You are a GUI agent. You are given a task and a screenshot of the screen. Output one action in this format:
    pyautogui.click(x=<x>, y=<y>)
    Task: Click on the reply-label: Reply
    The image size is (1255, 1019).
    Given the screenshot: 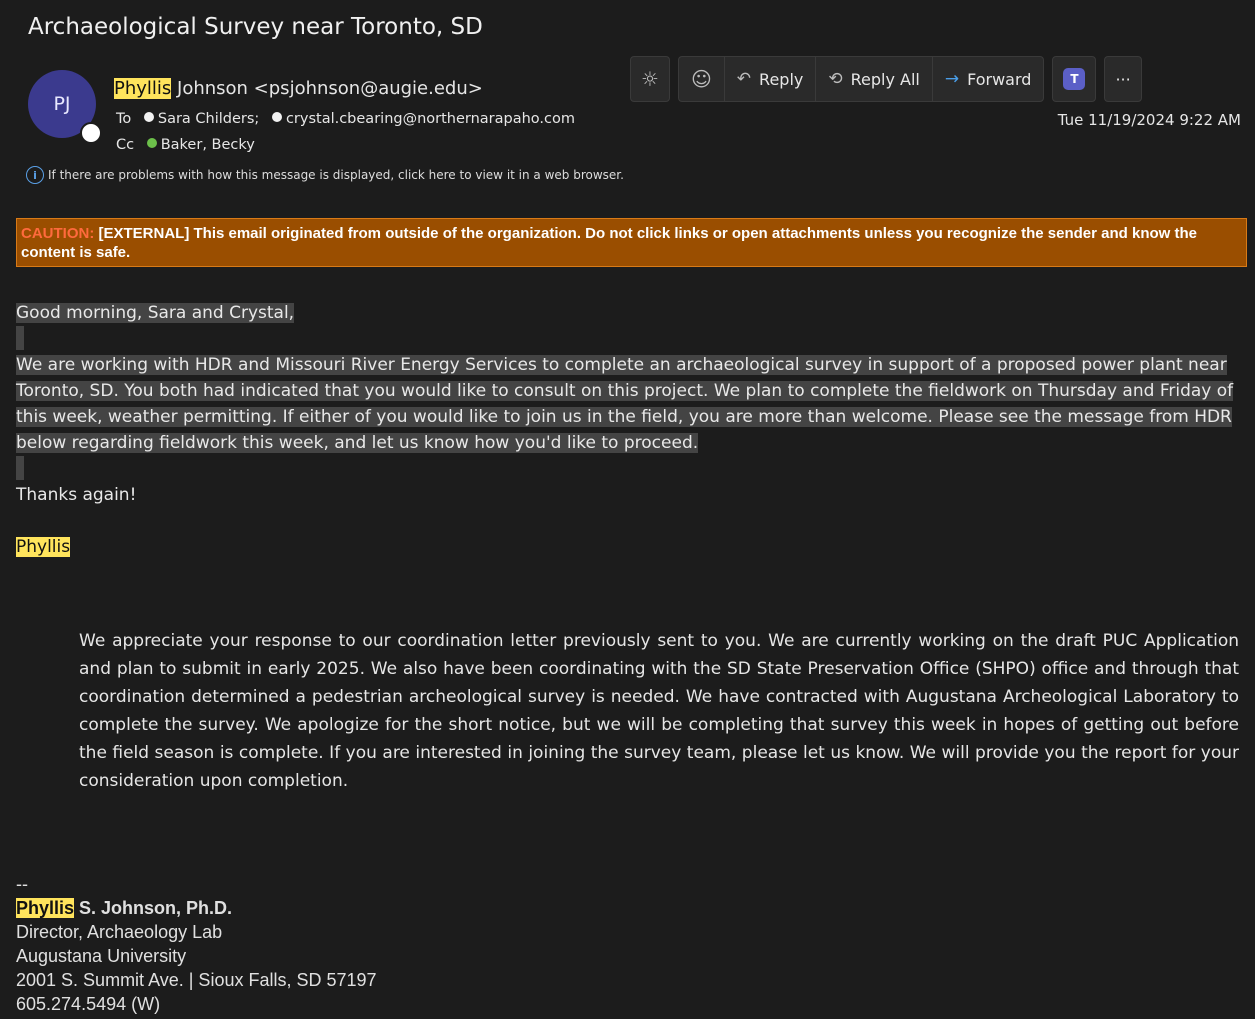 What is the action you would take?
    pyautogui.click(x=781, y=79)
    